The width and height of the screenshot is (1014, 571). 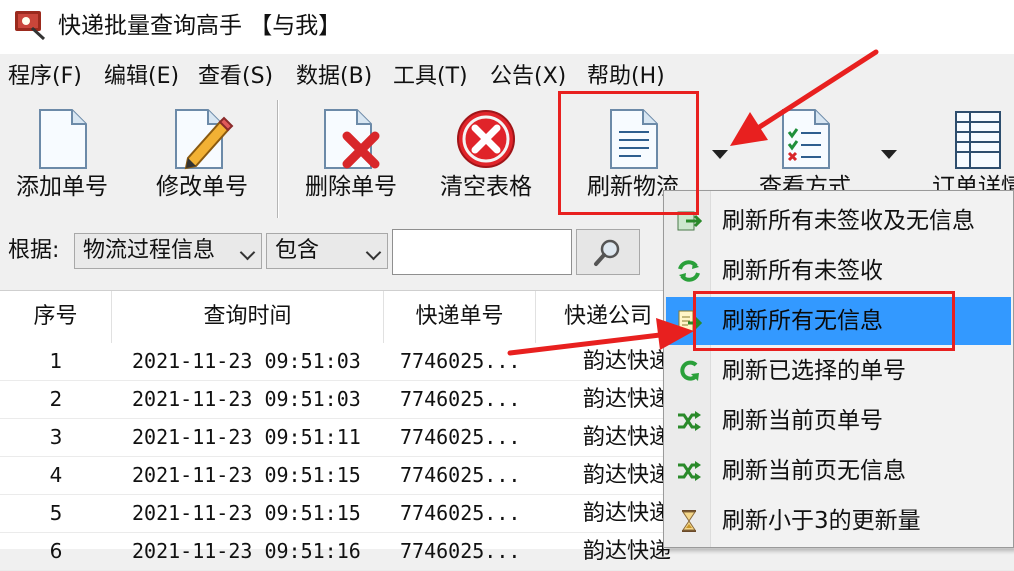 I want to click on row-index: 4, so click(x=56, y=475).